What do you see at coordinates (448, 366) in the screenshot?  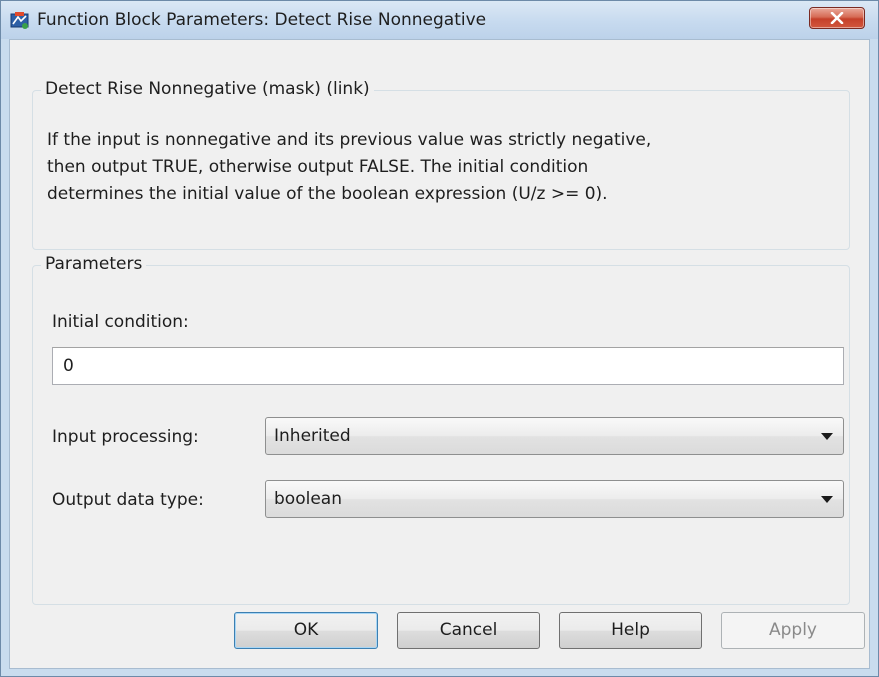 I see `initial-condition-input` at bounding box center [448, 366].